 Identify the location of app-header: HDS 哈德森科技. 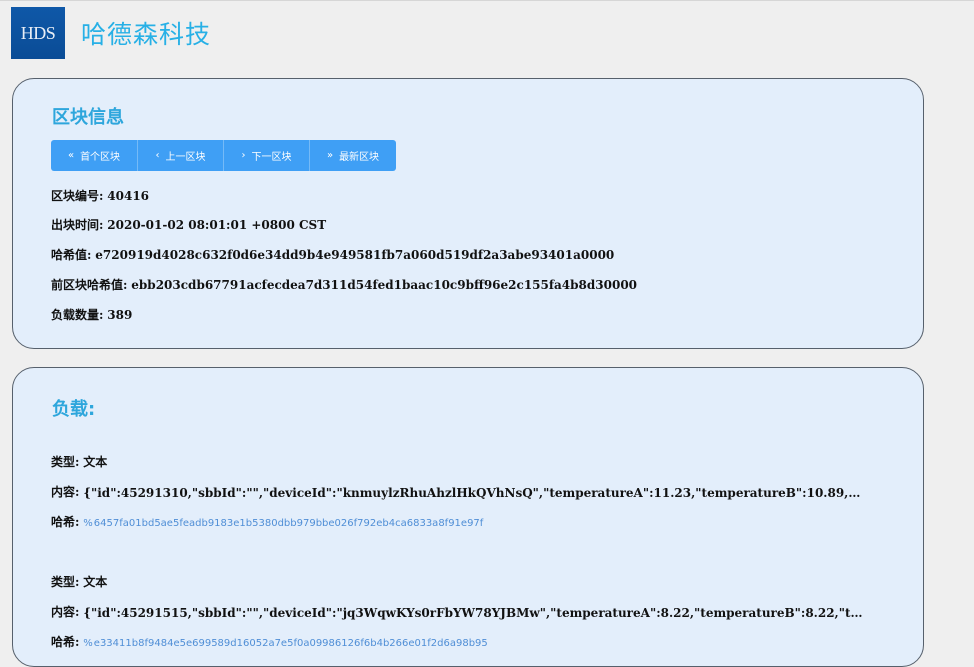
(111, 33).